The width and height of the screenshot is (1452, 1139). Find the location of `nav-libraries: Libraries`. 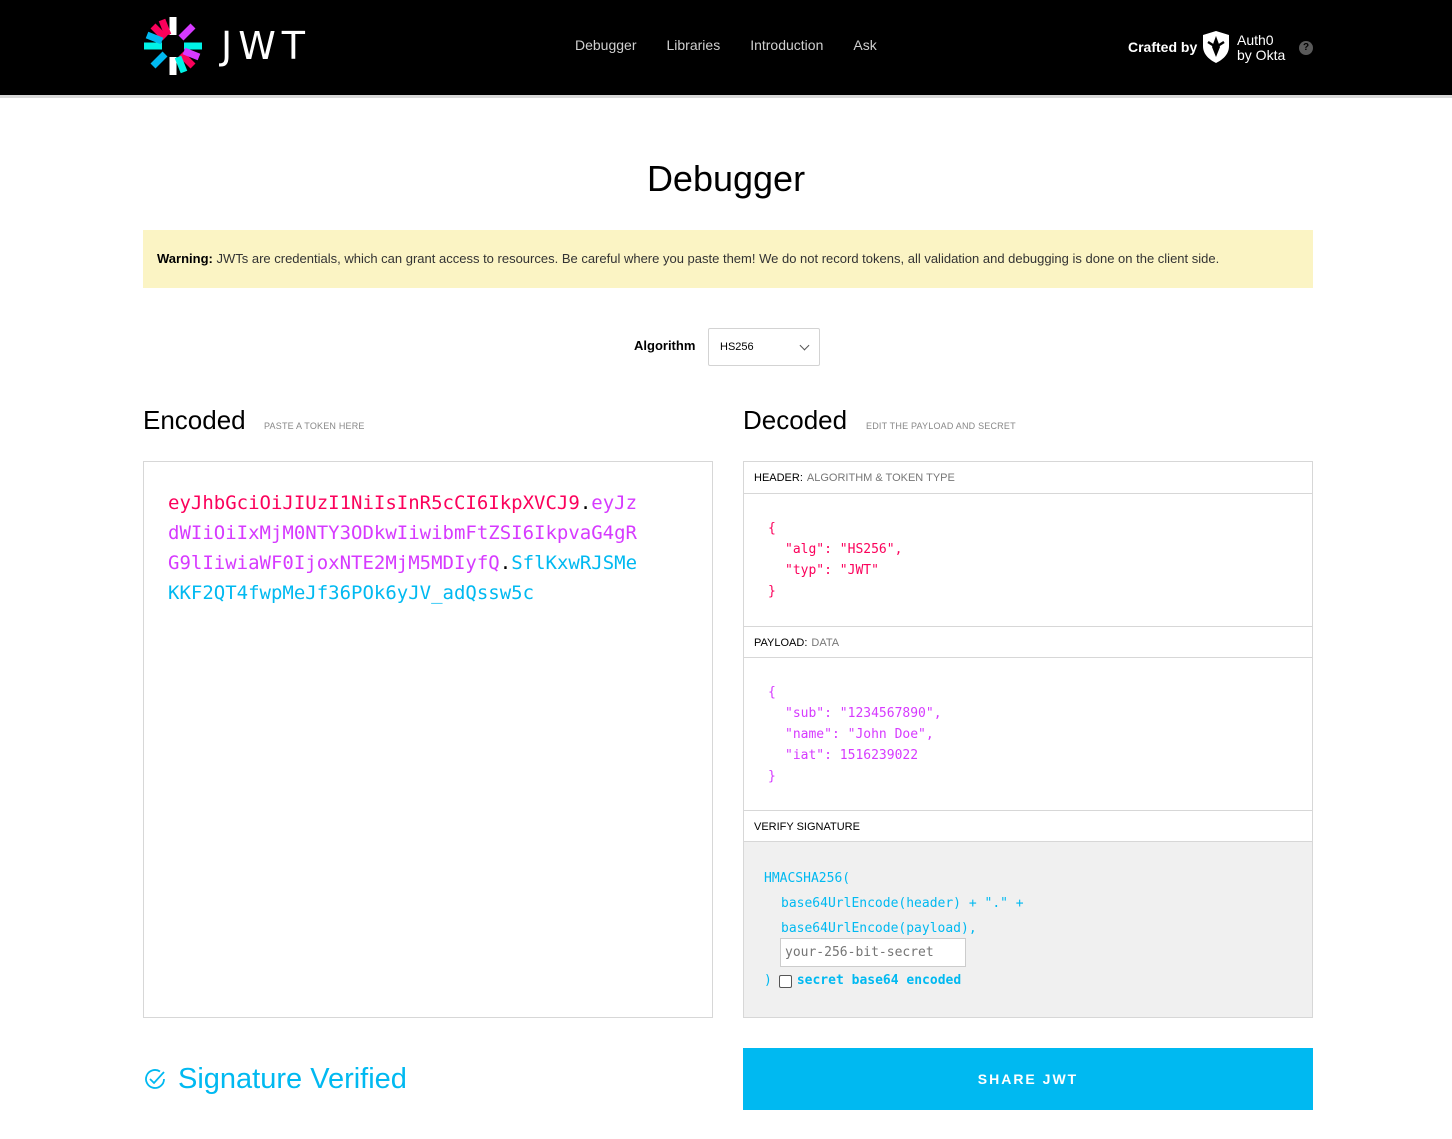

nav-libraries: Libraries is located at coordinates (694, 45).